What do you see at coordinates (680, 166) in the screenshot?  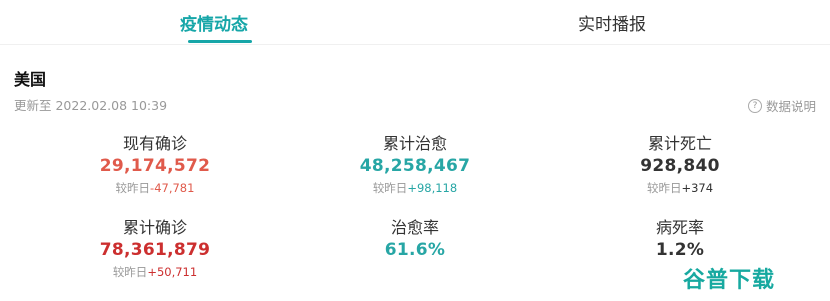 I see `stat-value: 928,840` at bounding box center [680, 166].